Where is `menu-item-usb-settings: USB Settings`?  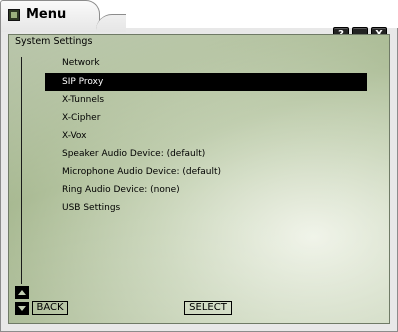
menu-item-usb-settings: USB Settings is located at coordinates (206, 208).